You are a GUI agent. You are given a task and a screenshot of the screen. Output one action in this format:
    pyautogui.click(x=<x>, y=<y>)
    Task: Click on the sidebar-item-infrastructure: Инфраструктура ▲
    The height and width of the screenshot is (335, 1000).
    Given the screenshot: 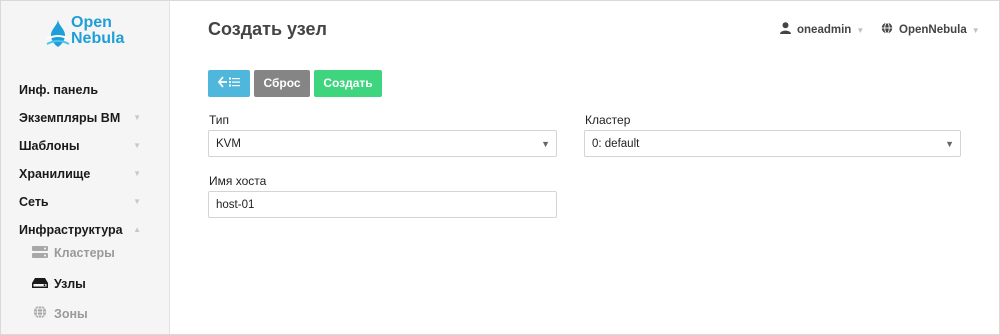 What is the action you would take?
    pyautogui.click(x=84, y=230)
    